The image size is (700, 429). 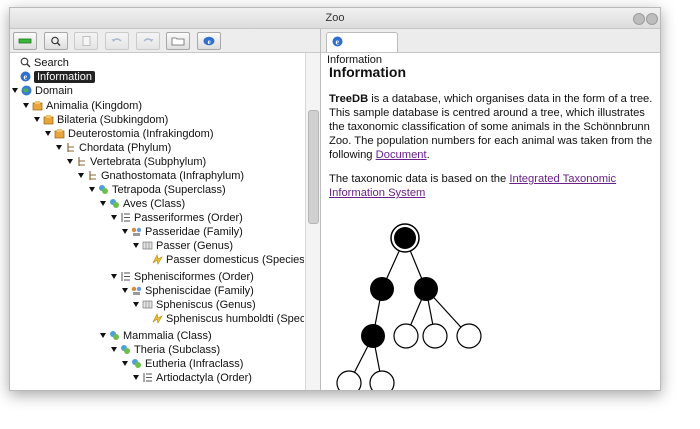 I want to click on tree-item: Spheniscus humboldti (Species), so click(x=228, y=319).